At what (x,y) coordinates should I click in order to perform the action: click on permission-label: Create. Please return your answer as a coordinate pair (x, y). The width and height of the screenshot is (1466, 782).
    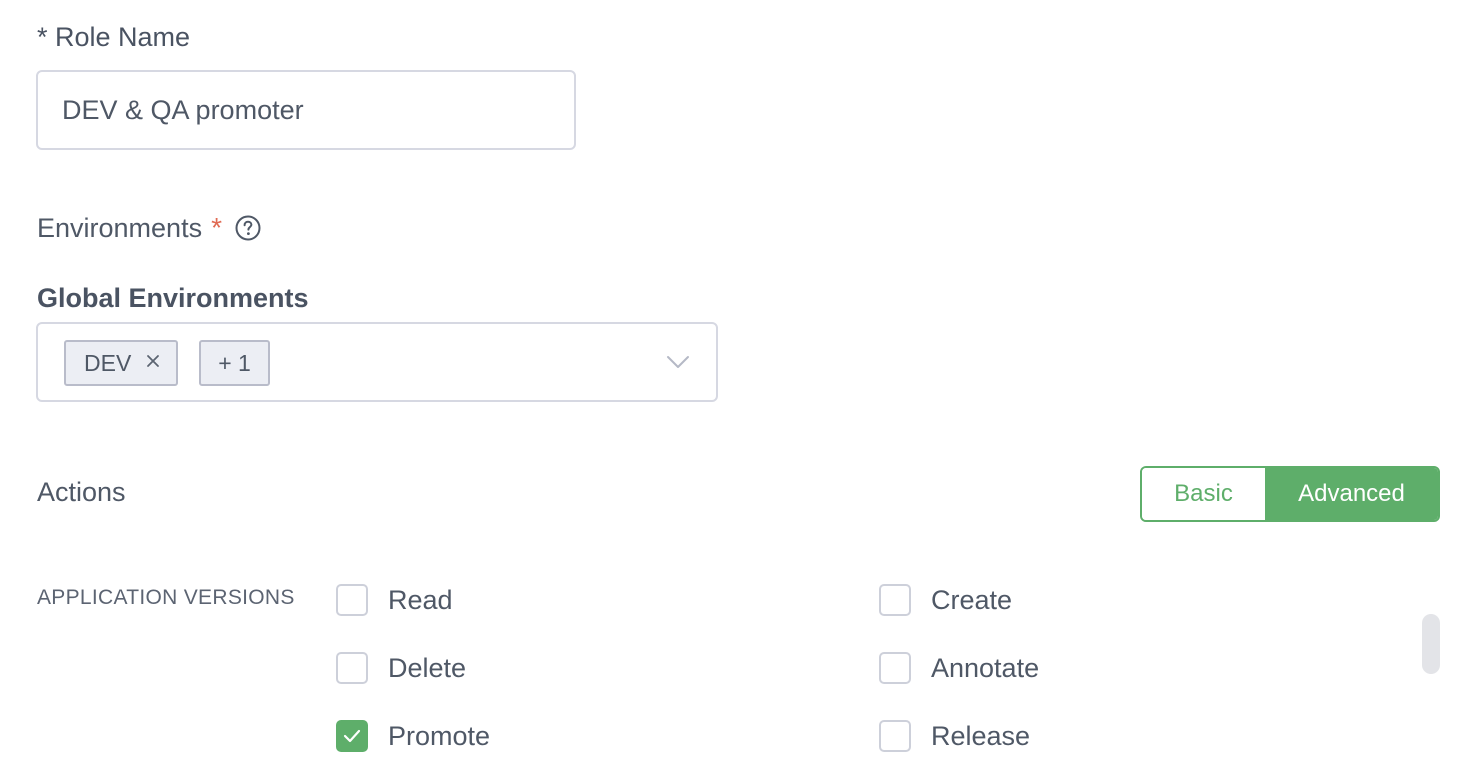
    Looking at the image, I should click on (972, 599).